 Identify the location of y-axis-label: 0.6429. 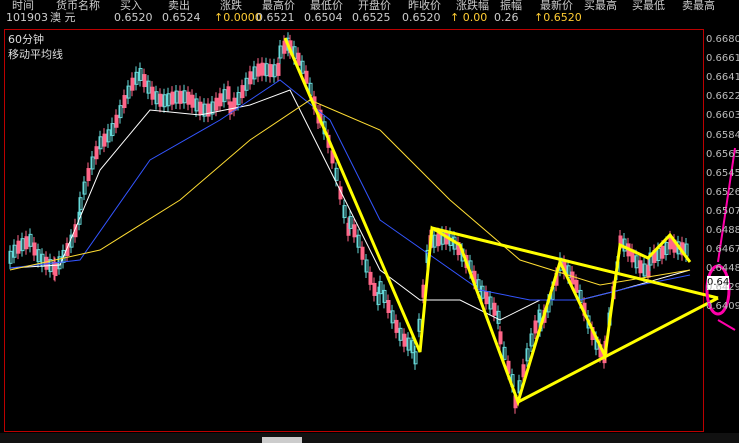
(722, 288).